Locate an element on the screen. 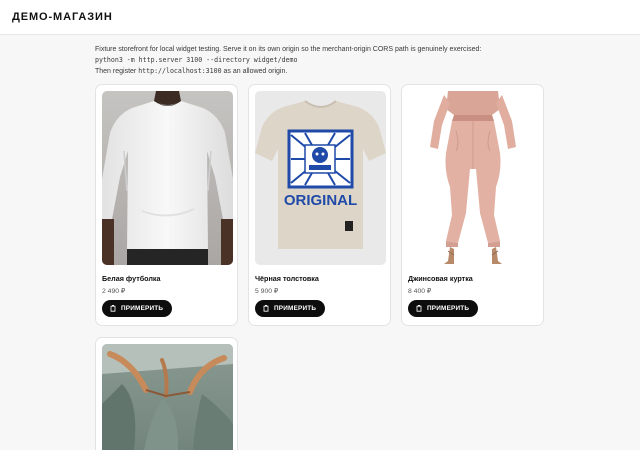  site-header: ДЕМО-МАГАЗИН is located at coordinates (320, 17).